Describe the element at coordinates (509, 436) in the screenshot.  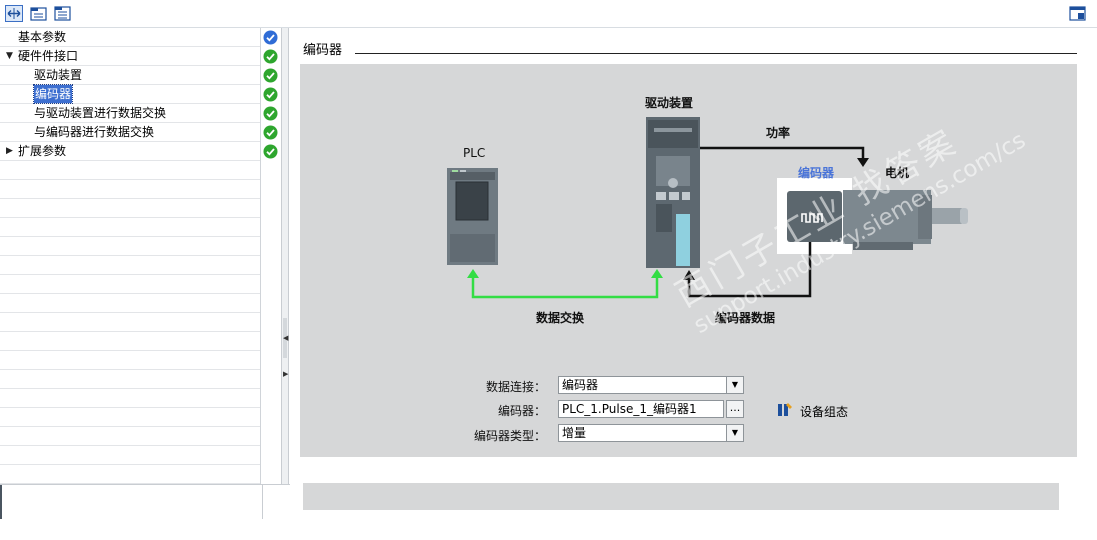
I see `encoder-type-label: 编码器类型：` at that location.